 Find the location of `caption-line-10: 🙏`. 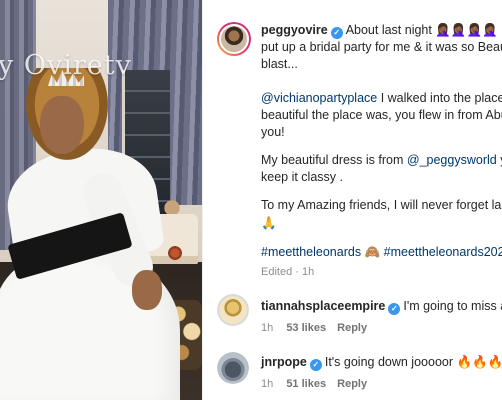

caption-line-10: 🙏 is located at coordinates (269, 222).